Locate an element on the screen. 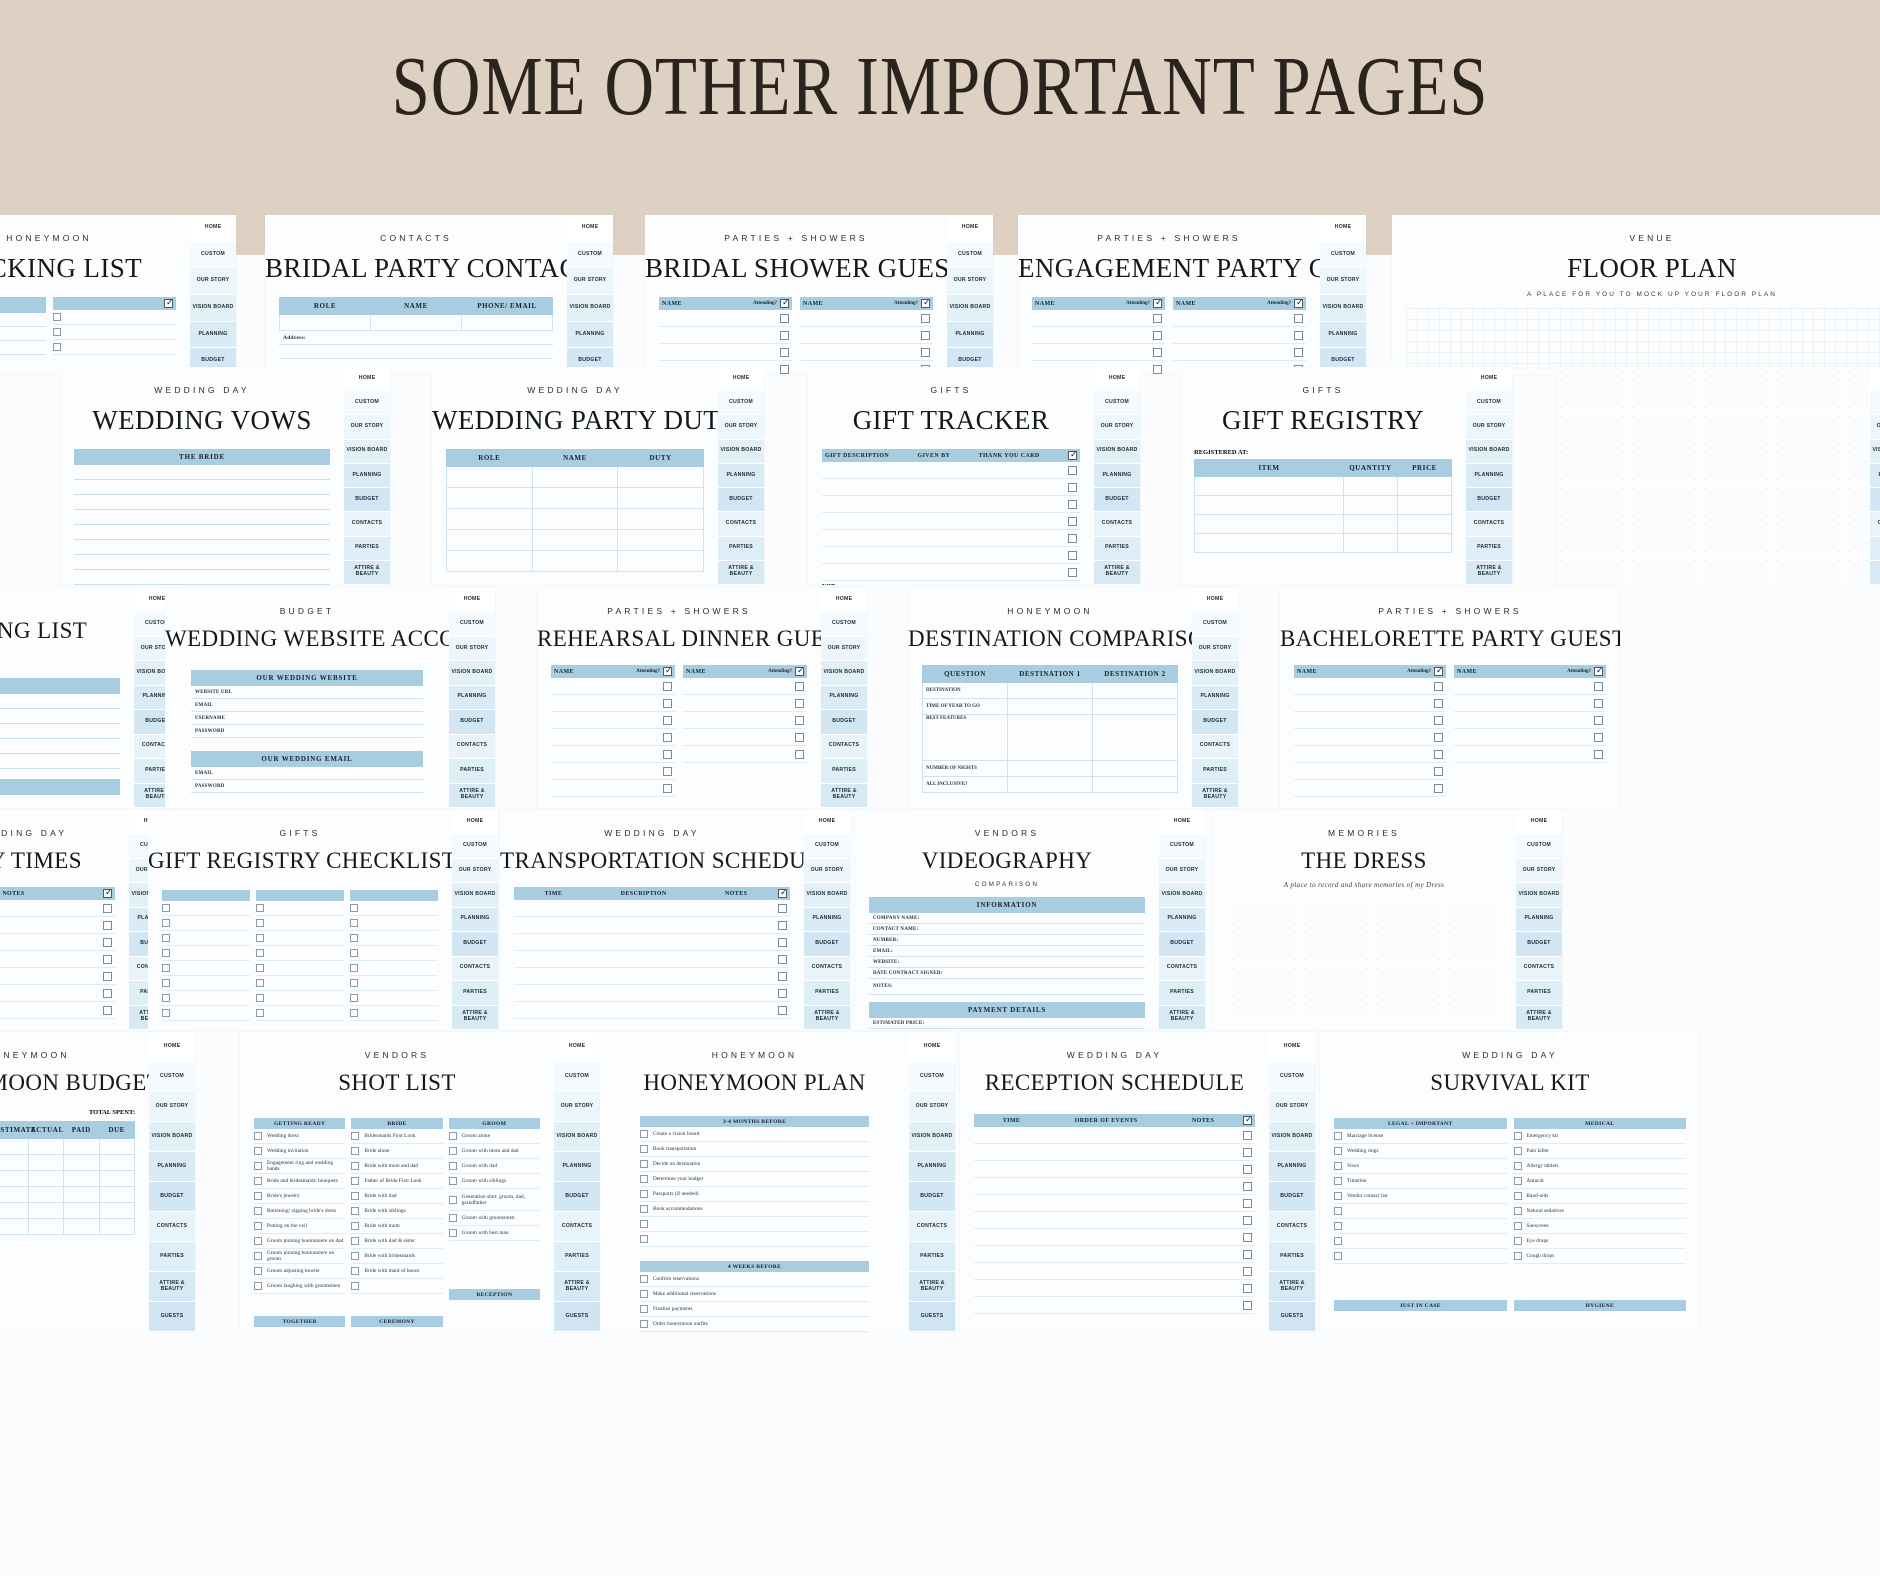 Image resolution: width=1880 pixels, height=1576 pixels. checkbox-row: Antacid is located at coordinates (1599, 1181).